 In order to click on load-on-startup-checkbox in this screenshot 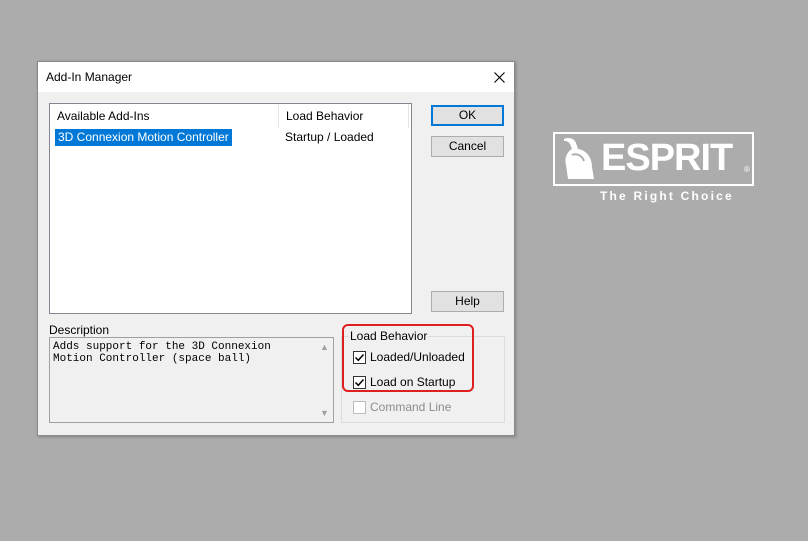, I will do `click(359, 382)`.